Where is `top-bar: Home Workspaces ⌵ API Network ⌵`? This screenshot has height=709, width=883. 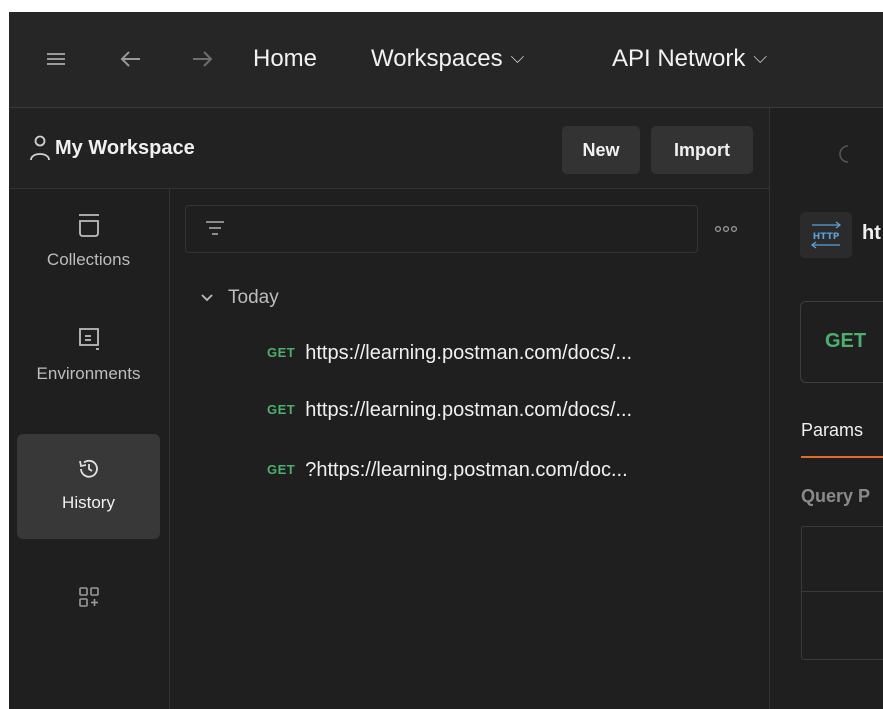
top-bar: Home Workspaces ⌵ API Network ⌵ is located at coordinates (446, 60).